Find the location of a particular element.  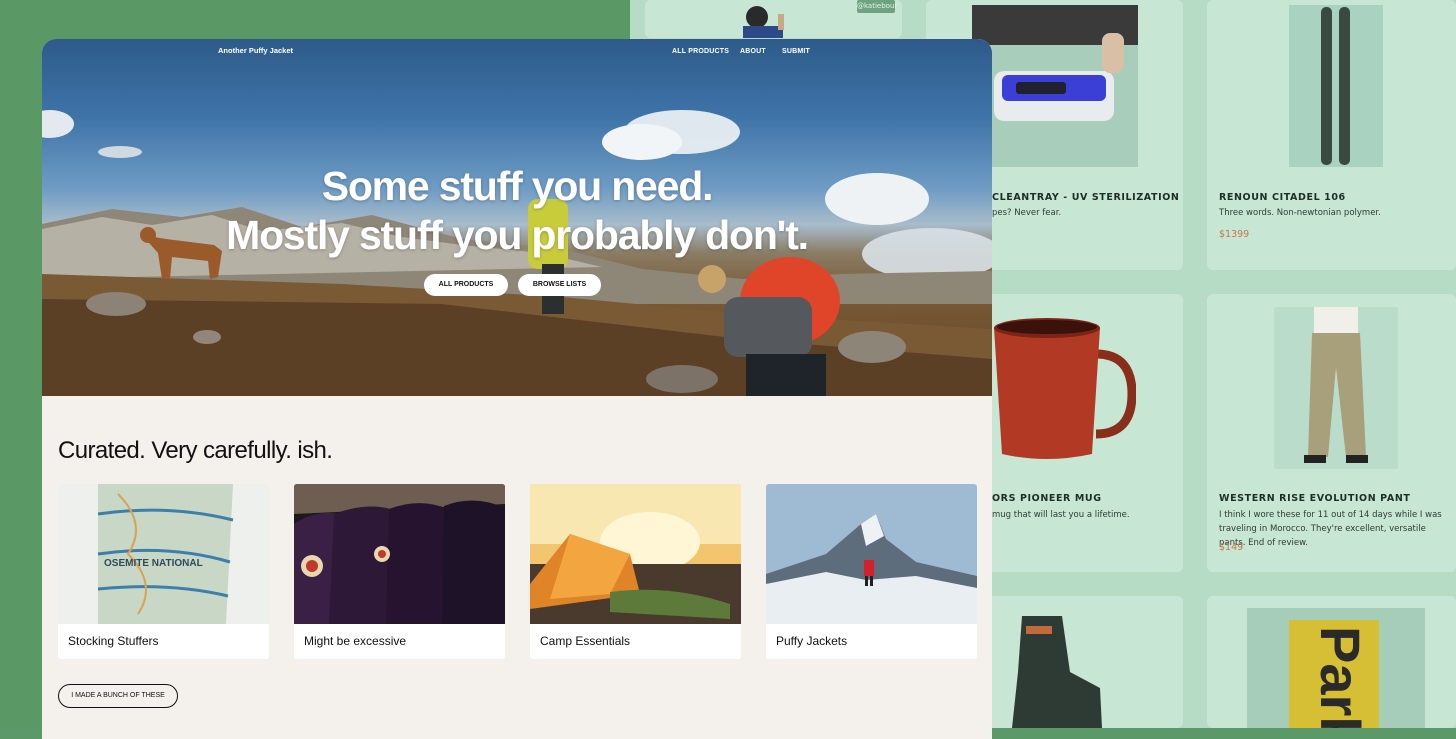

ski-image is located at coordinates (1336, 86).